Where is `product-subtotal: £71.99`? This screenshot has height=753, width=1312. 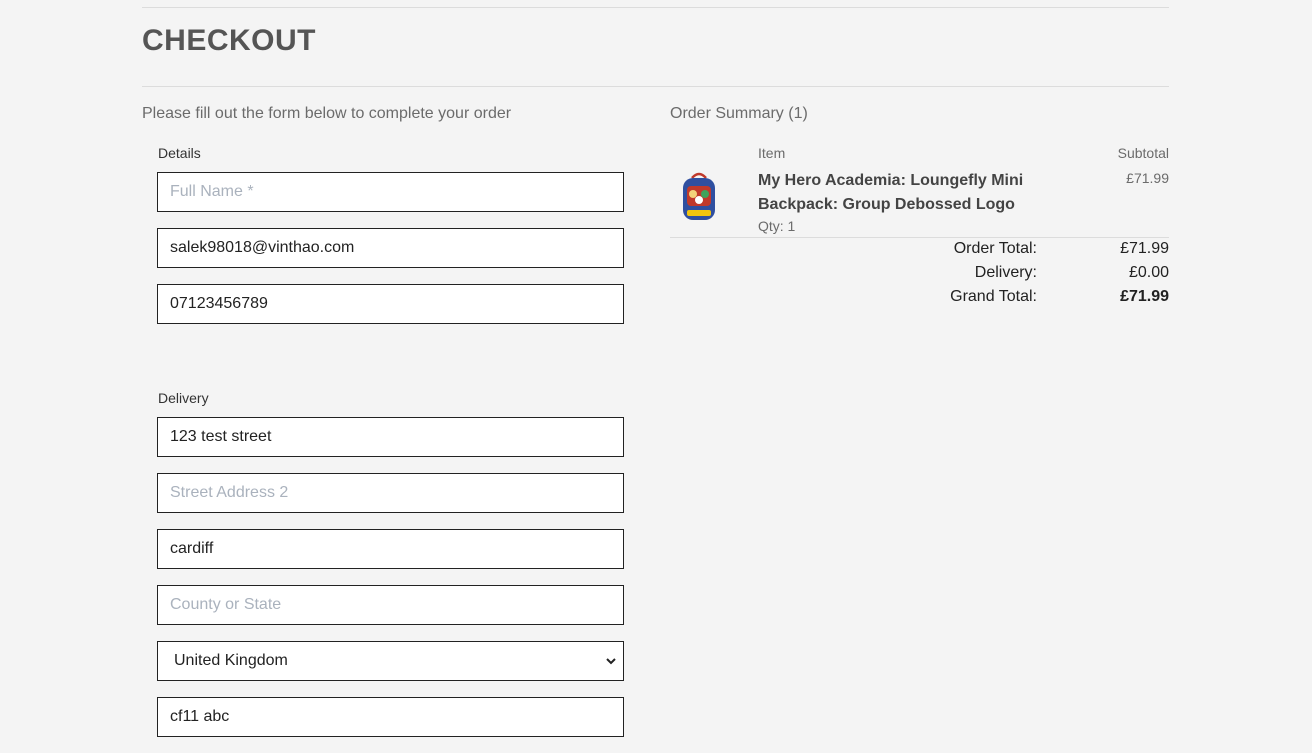 product-subtotal: £71.99 is located at coordinates (1147, 178).